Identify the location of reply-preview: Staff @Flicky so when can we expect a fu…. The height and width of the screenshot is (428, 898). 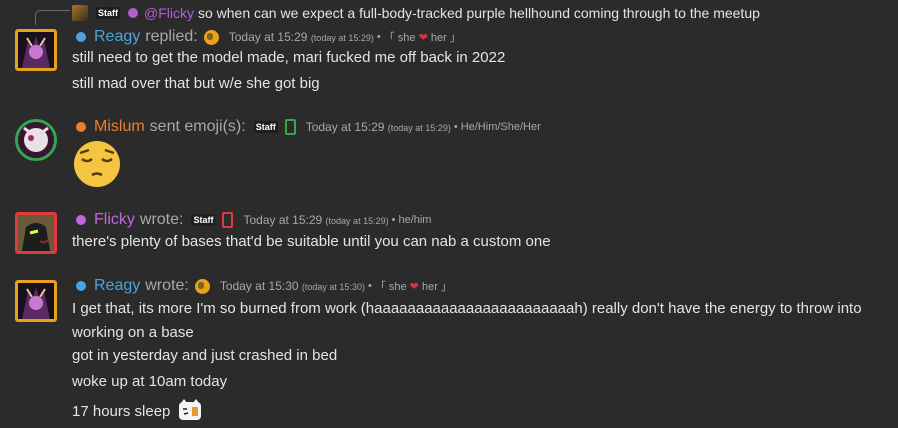
(416, 13).